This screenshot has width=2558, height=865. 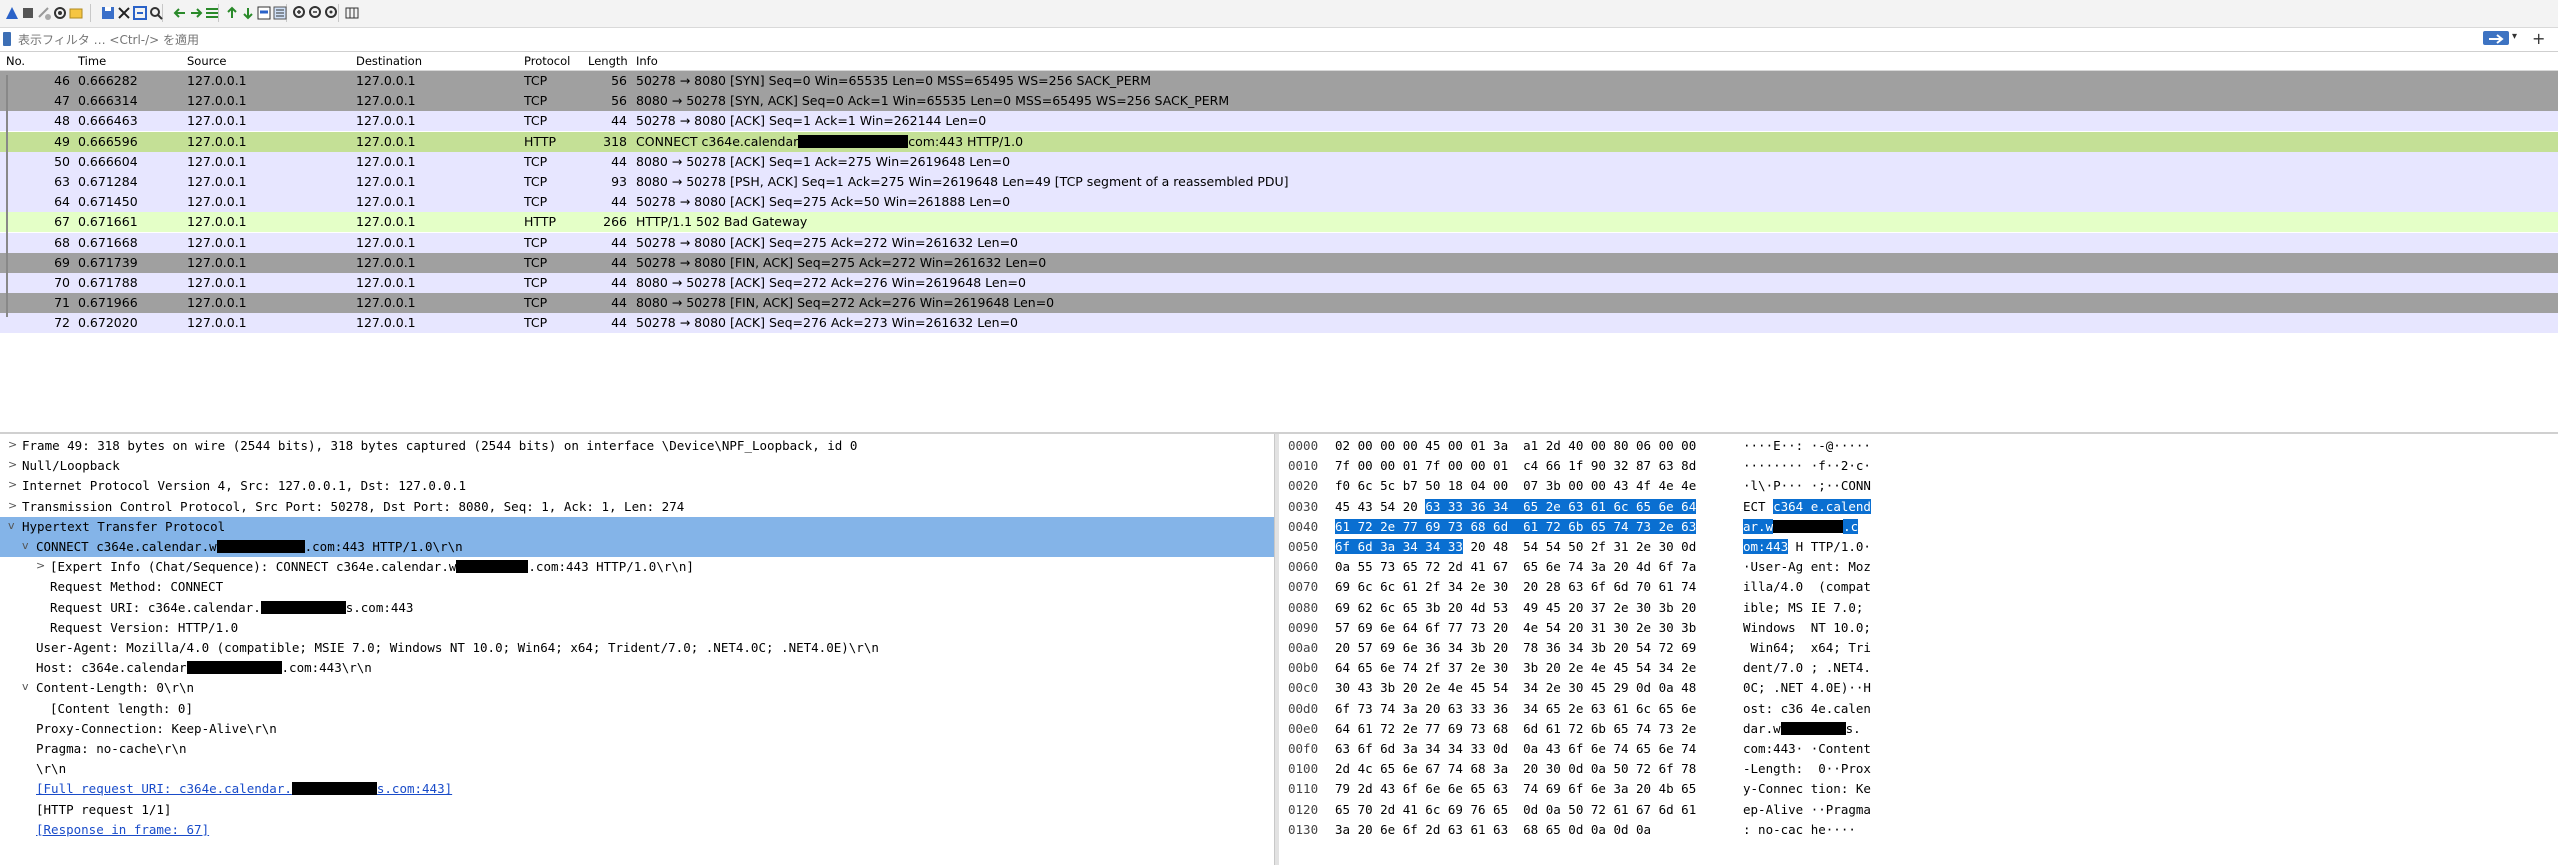 What do you see at coordinates (1807, 768) in the screenshot?
I see `ascii-bytes: -Length: 0··Prox` at bounding box center [1807, 768].